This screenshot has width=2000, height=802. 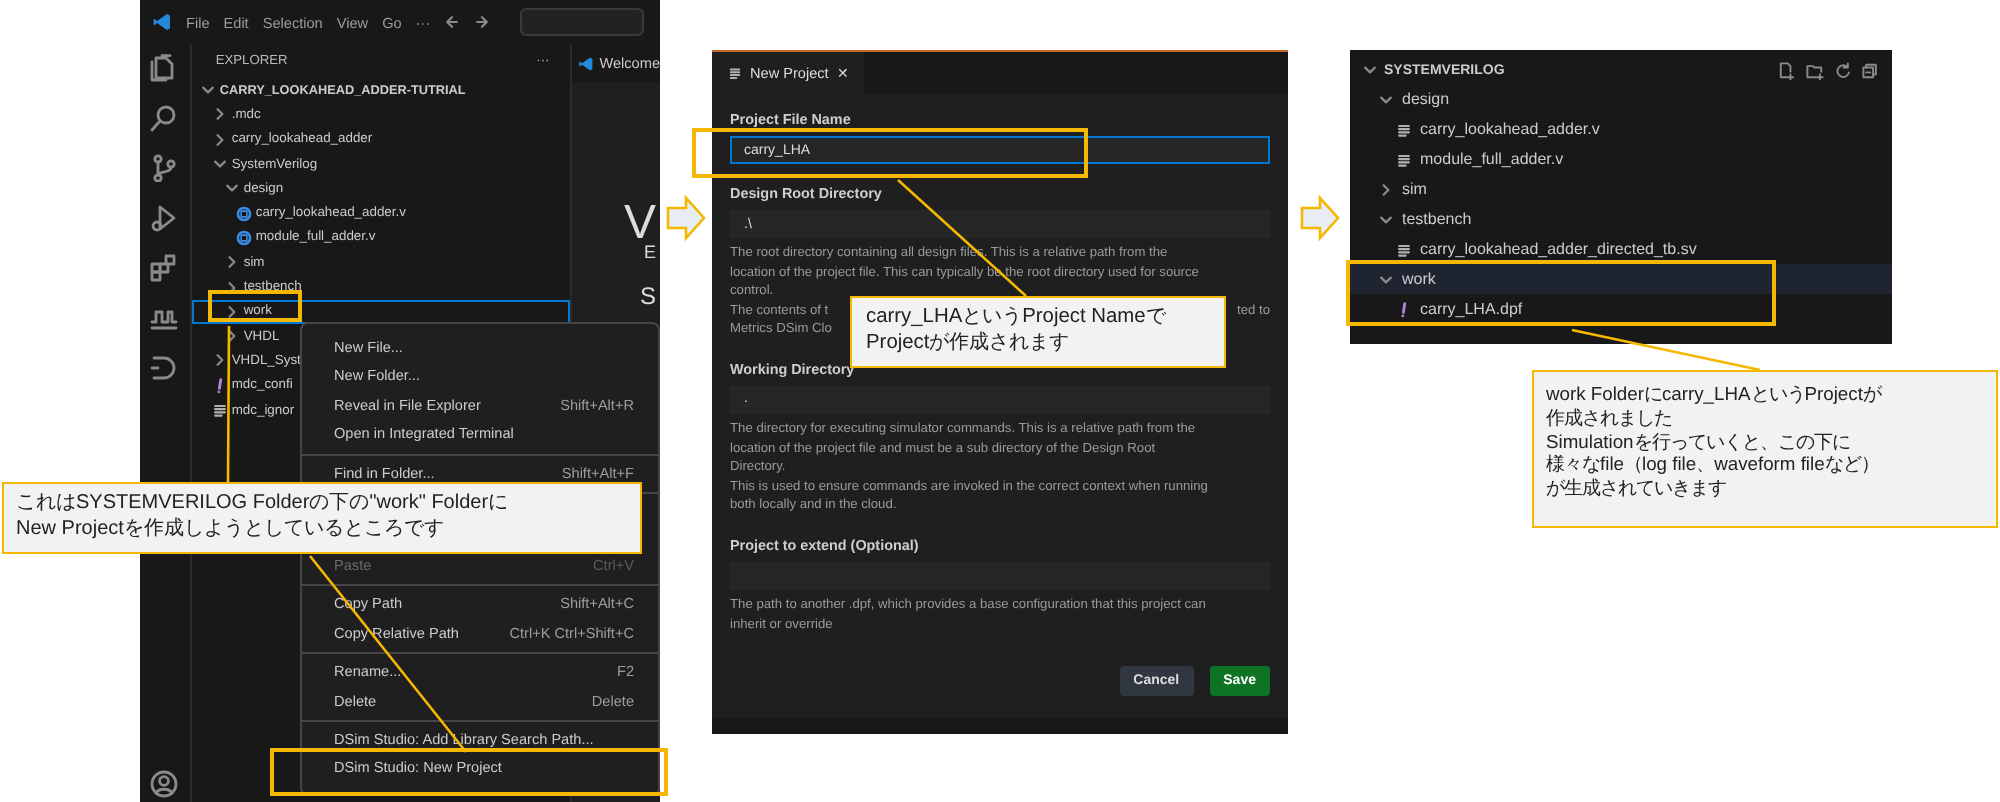 What do you see at coordinates (1715, 441) in the screenshot?
I see `callout-text: work Folderにcarry_LHAというProjectが 作成されました Simulationを行っていくと、この下に 様々なfile（log file、waveform fileなど） が生成されていきます` at bounding box center [1715, 441].